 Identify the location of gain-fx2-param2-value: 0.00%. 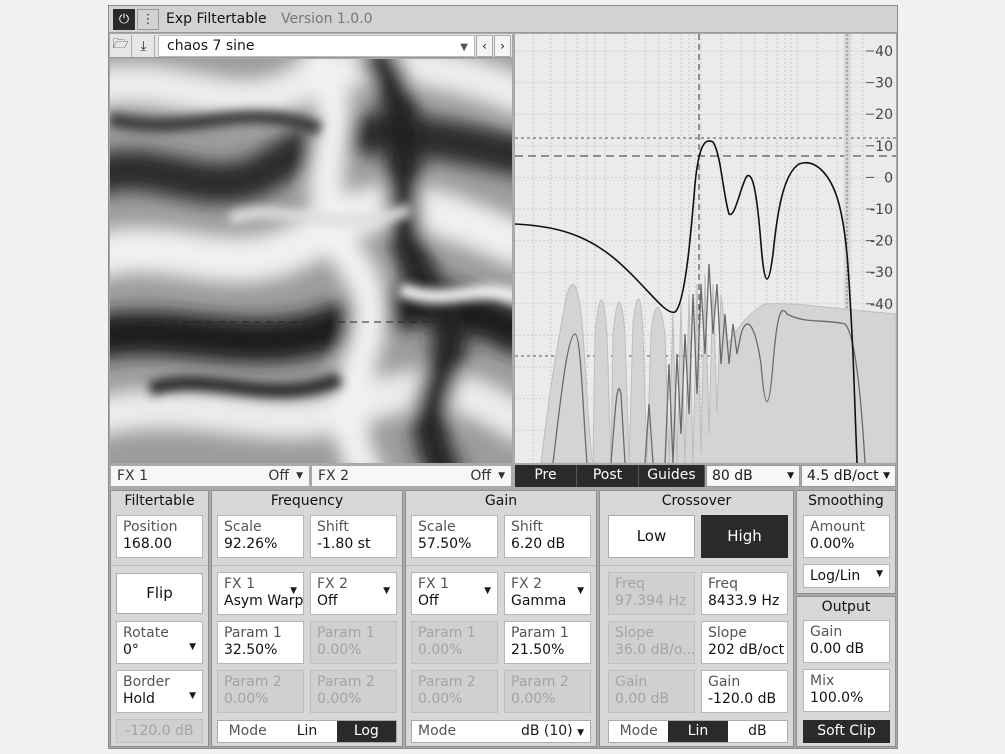
(533, 699).